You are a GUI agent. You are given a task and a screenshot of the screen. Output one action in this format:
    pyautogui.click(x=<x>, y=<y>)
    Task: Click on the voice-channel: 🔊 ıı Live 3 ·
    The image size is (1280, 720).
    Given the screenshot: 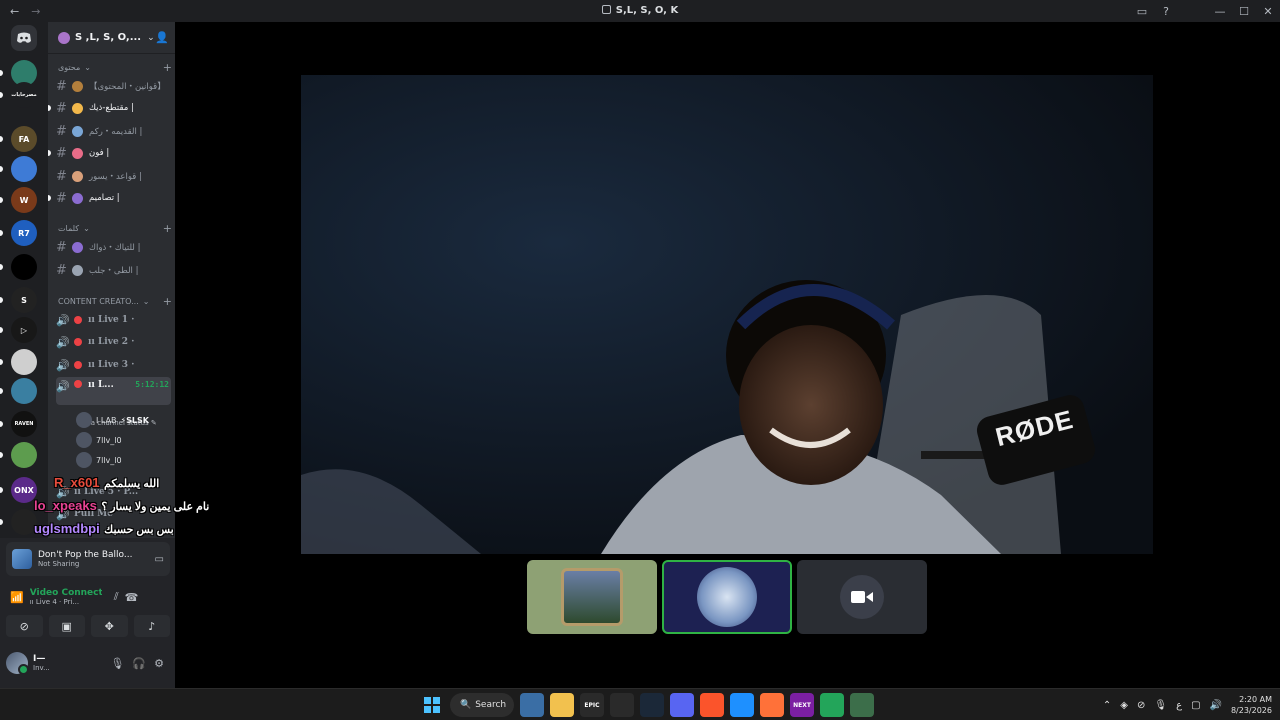 What is the action you would take?
    pyautogui.click(x=113, y=365)
    